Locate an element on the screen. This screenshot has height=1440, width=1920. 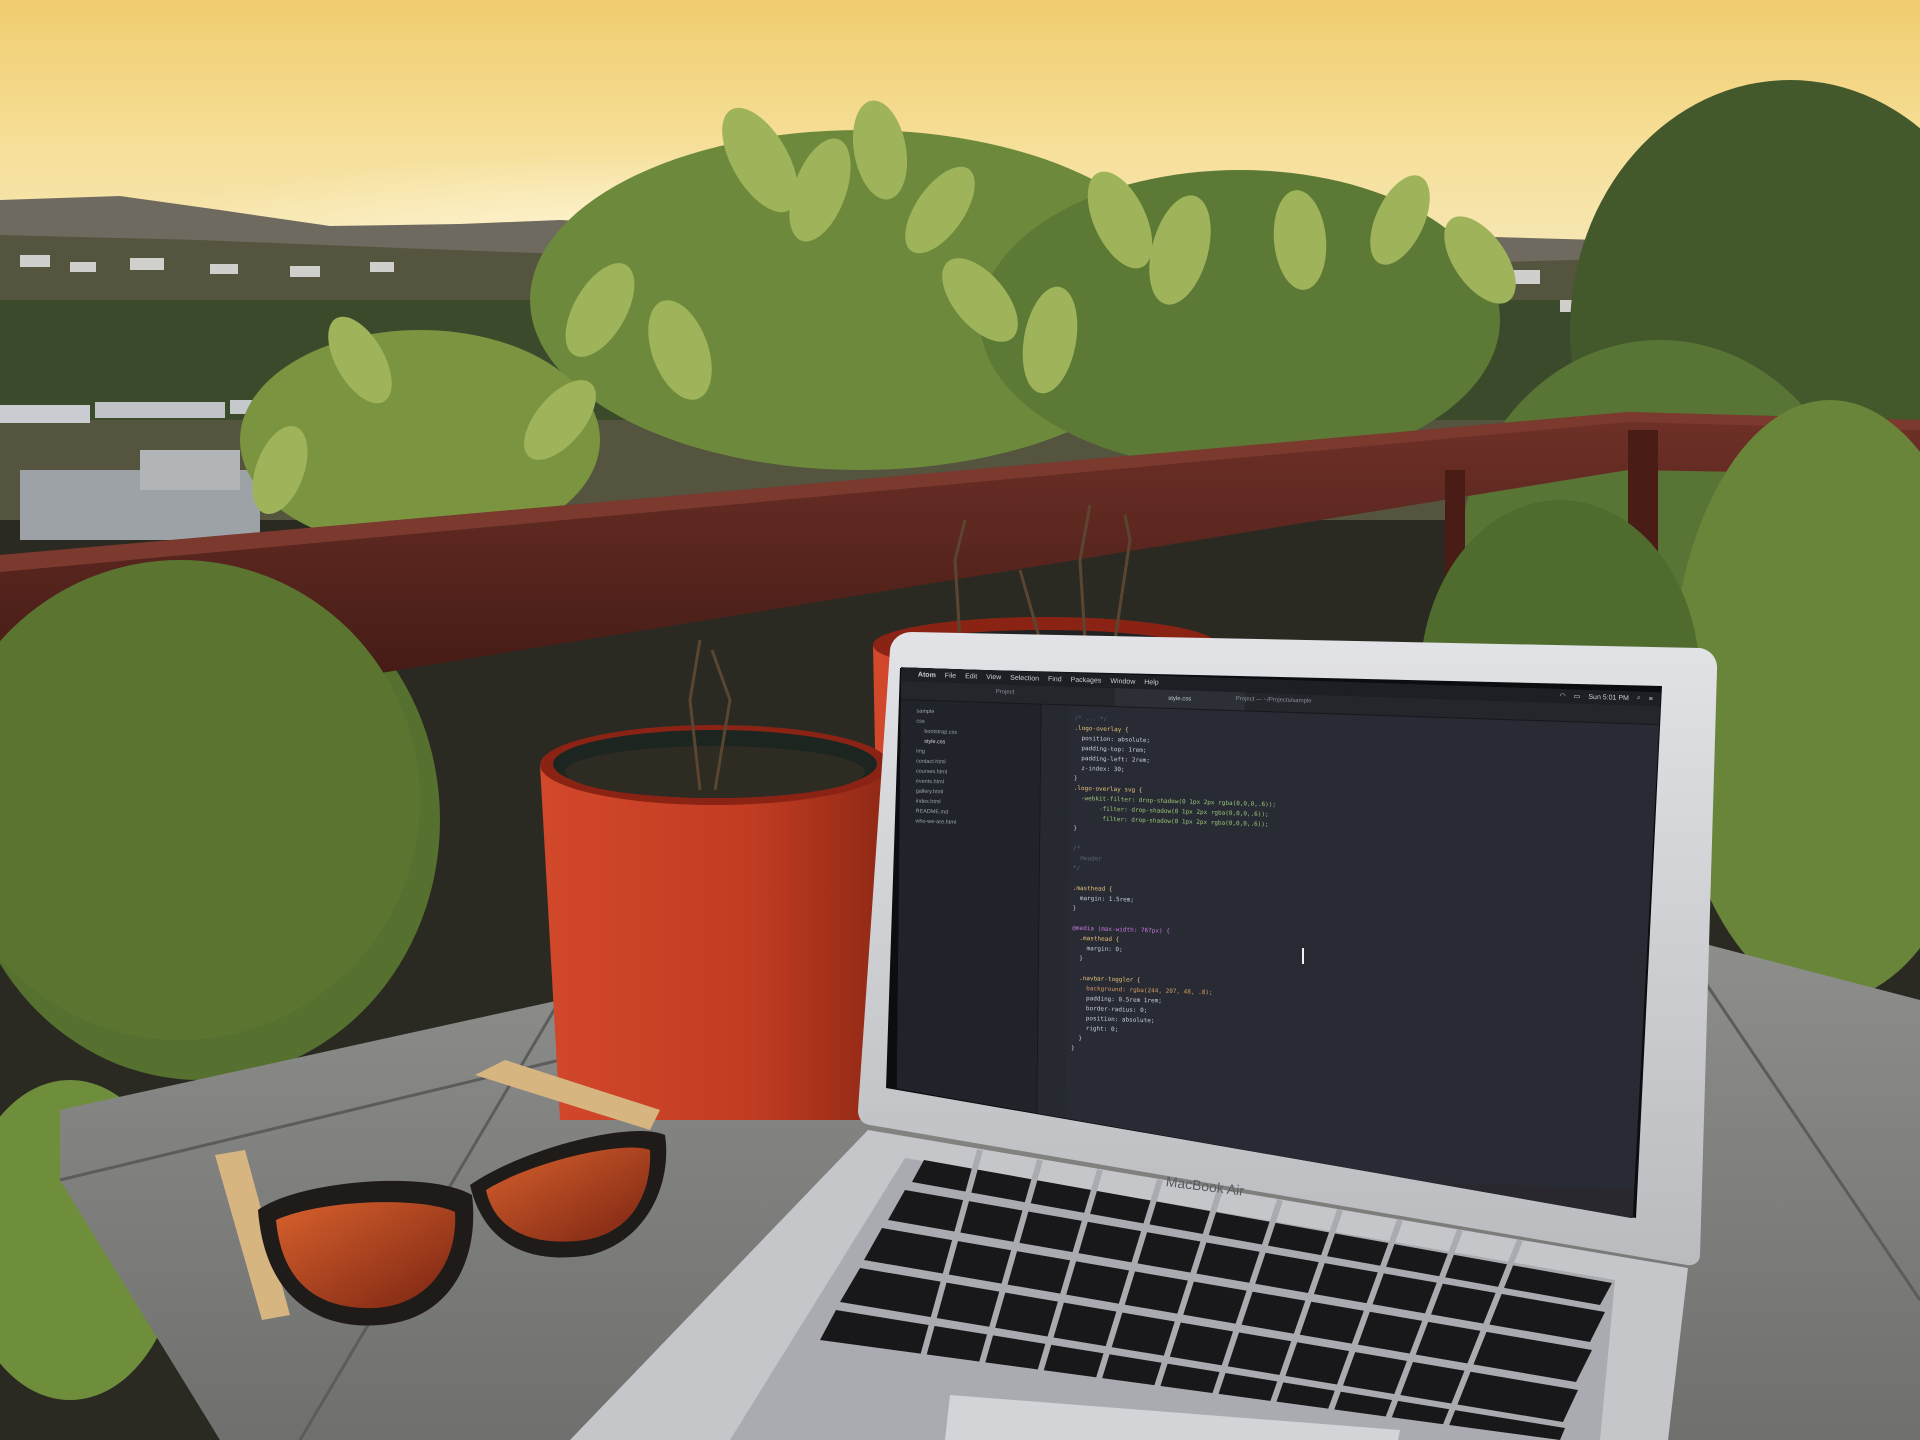
tab-project: Project is located at coordinates (1005, 692).